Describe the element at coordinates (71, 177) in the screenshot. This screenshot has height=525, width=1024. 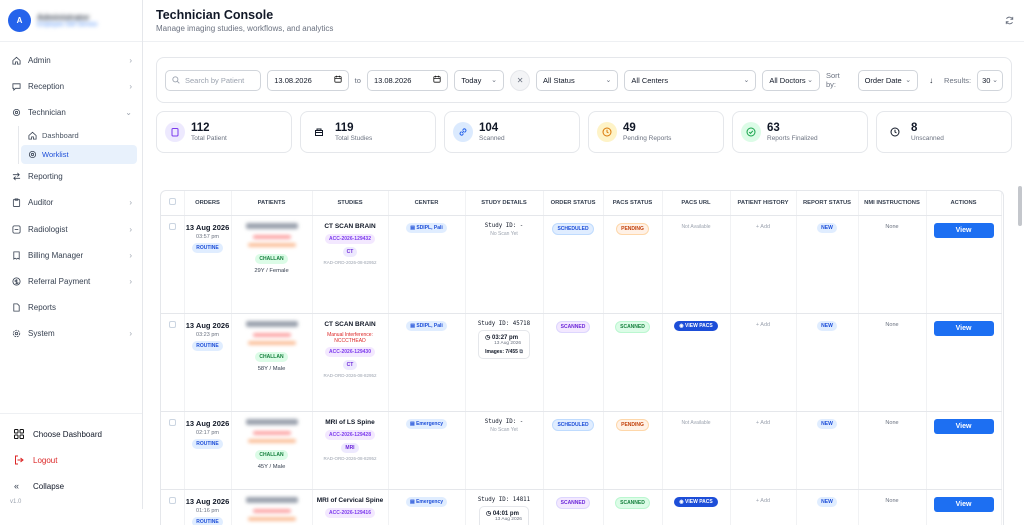
I see `sidebar-item-reporting: Reporting` at that location.